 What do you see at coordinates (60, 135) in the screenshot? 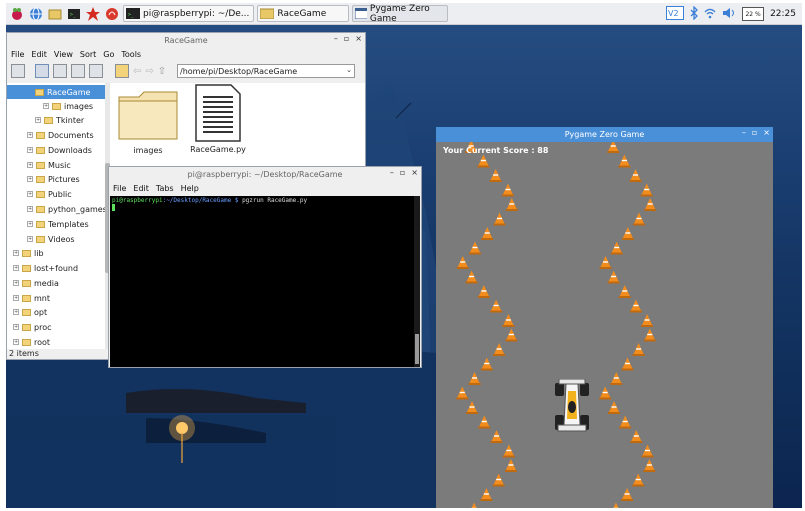
I see `tree-item-documents: + Documents` at bounding box center [60, 135].